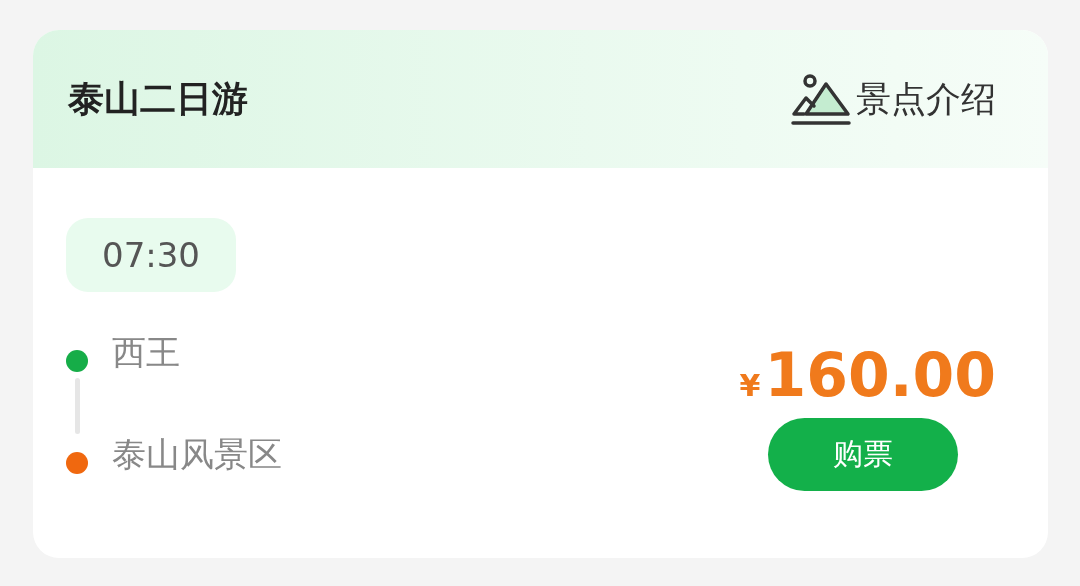 This screenshot has width=1080, height=586. Describe the element at coordinates (880, 375) in the screenshot. I see `price-amount: 160.00` at that location.